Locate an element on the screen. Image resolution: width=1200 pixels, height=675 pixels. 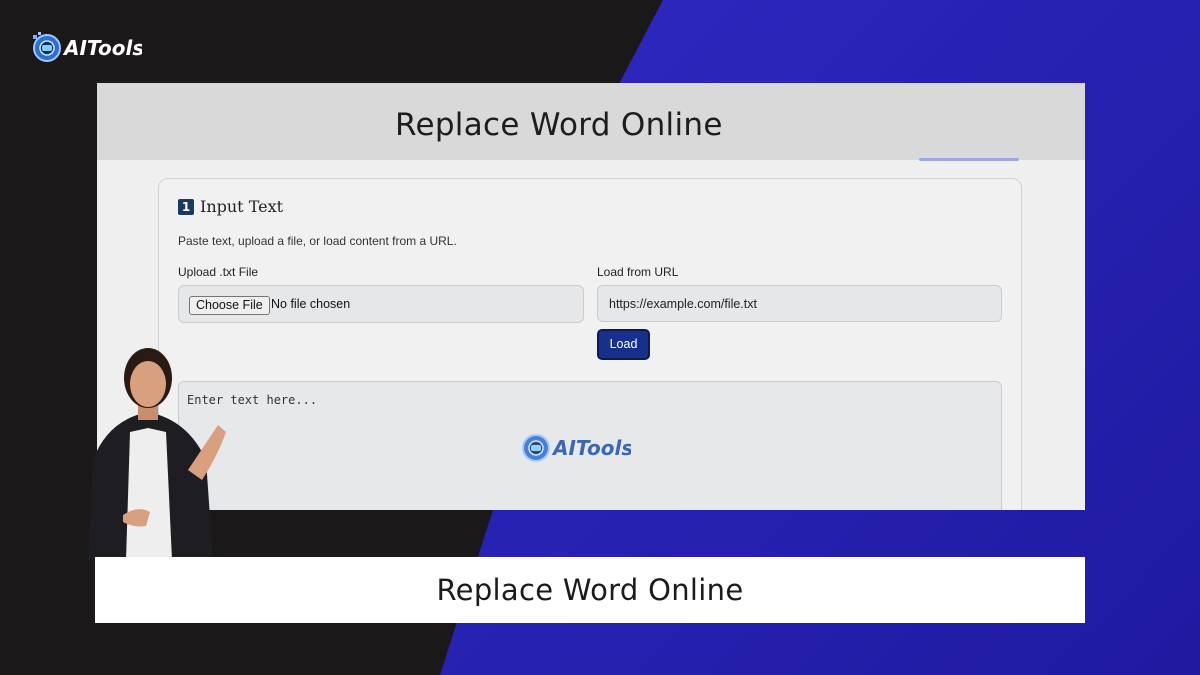
load-button: Load is located at coordinates (623, 344).